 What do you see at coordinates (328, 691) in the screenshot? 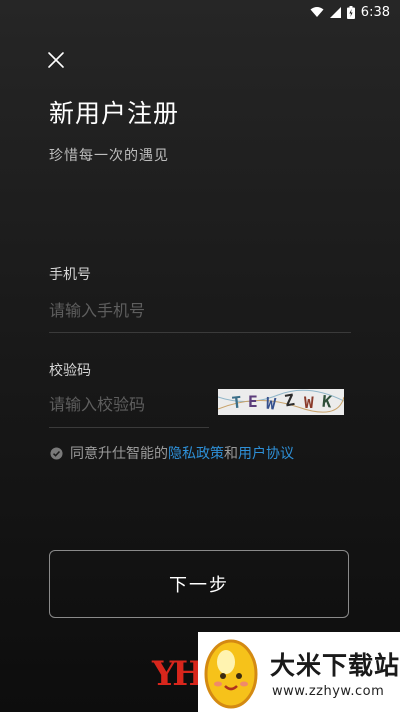
I see `watermark-url: www.zzhyw.com` at bounding box center [328, 691].